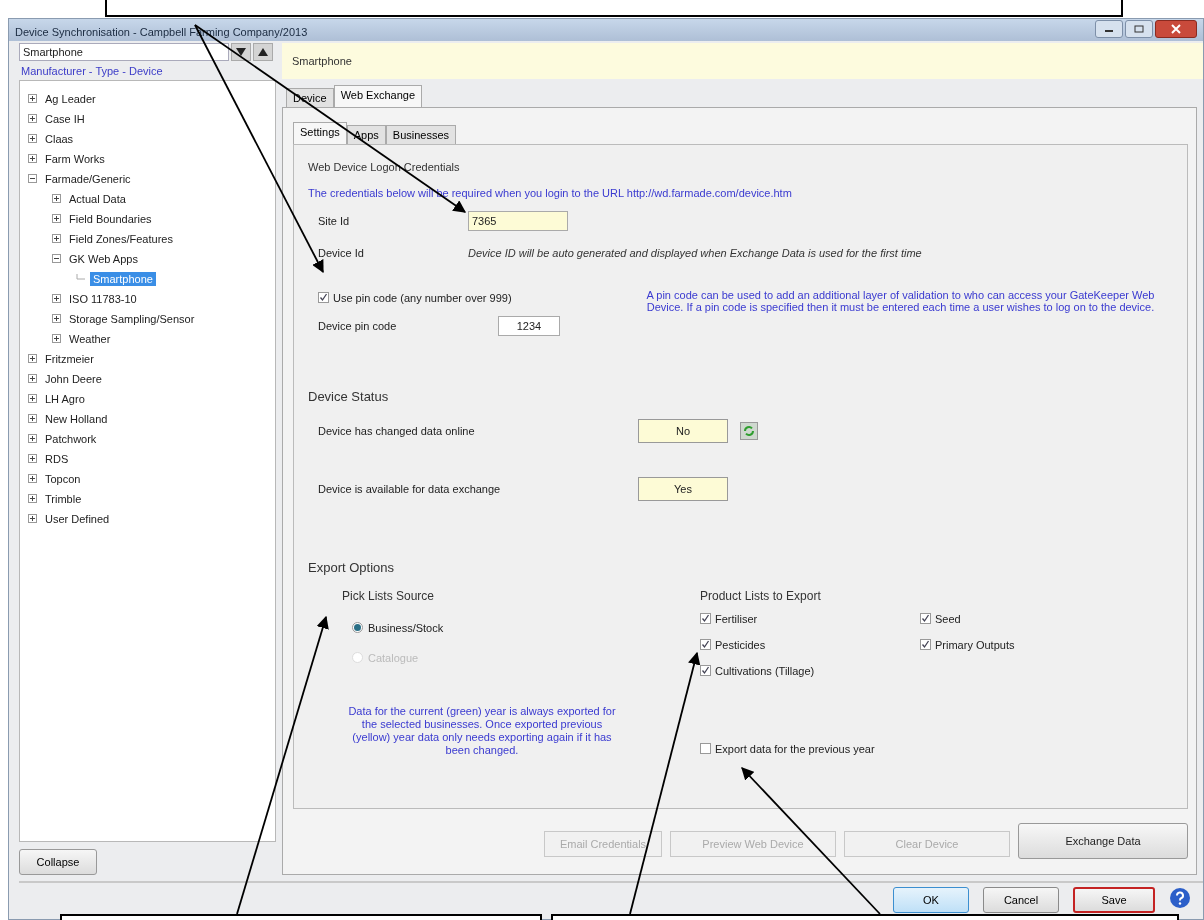 The height and width of the screenshot is (920, 1204). What do you see at coordinates (71, 438) in the screenshot?
I see `tree-item: Patchwork` at bounding box center [71, 438].